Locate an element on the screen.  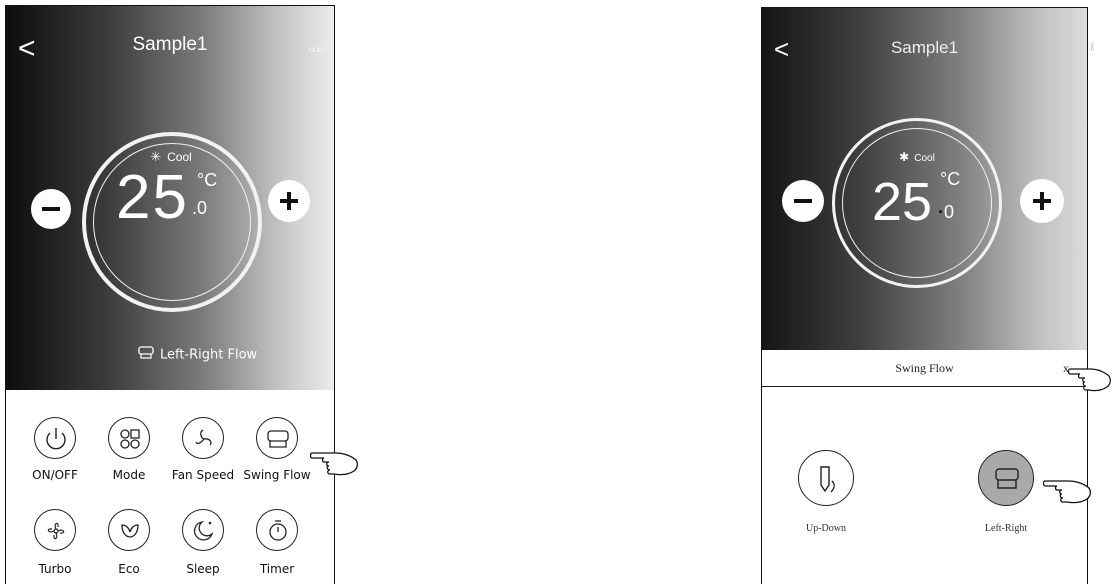
swing-flow-icon is located at coordinates (278, 439).